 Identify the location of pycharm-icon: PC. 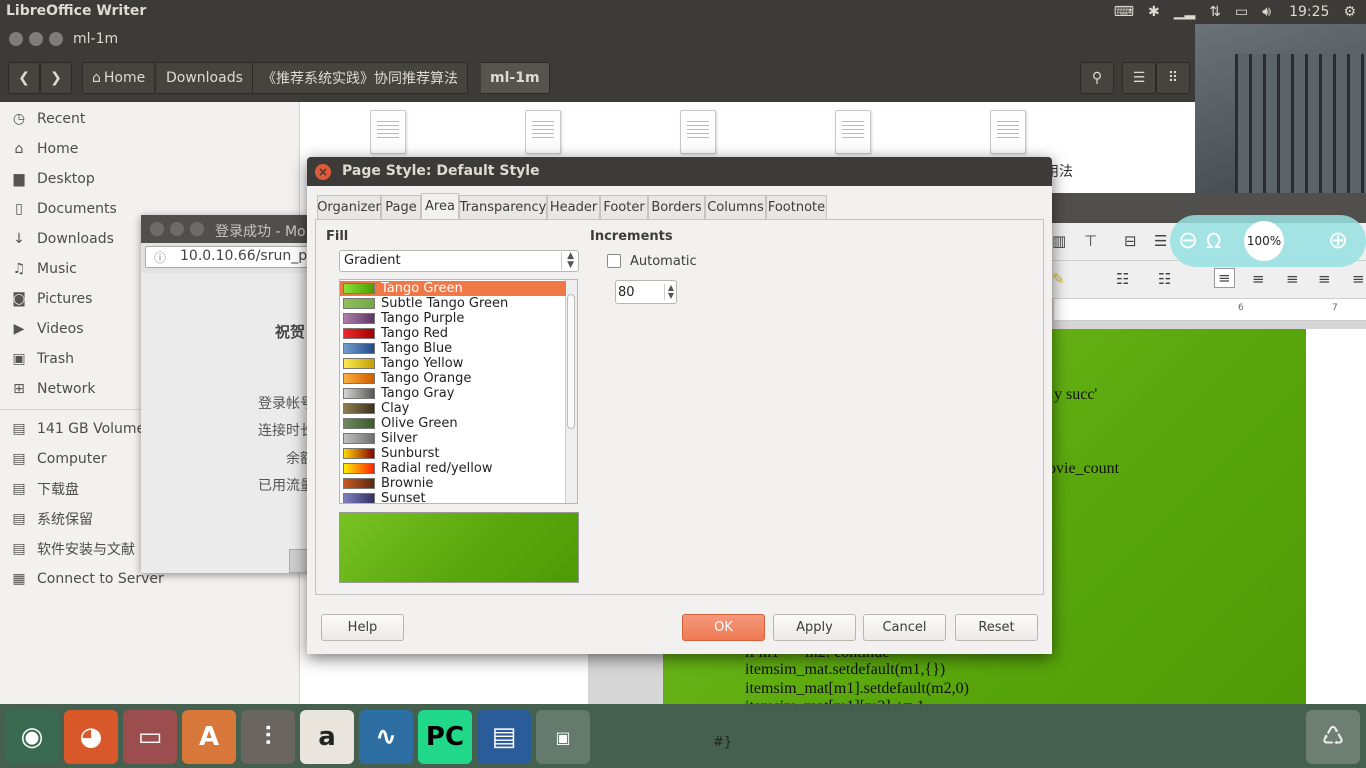
(445, 737).